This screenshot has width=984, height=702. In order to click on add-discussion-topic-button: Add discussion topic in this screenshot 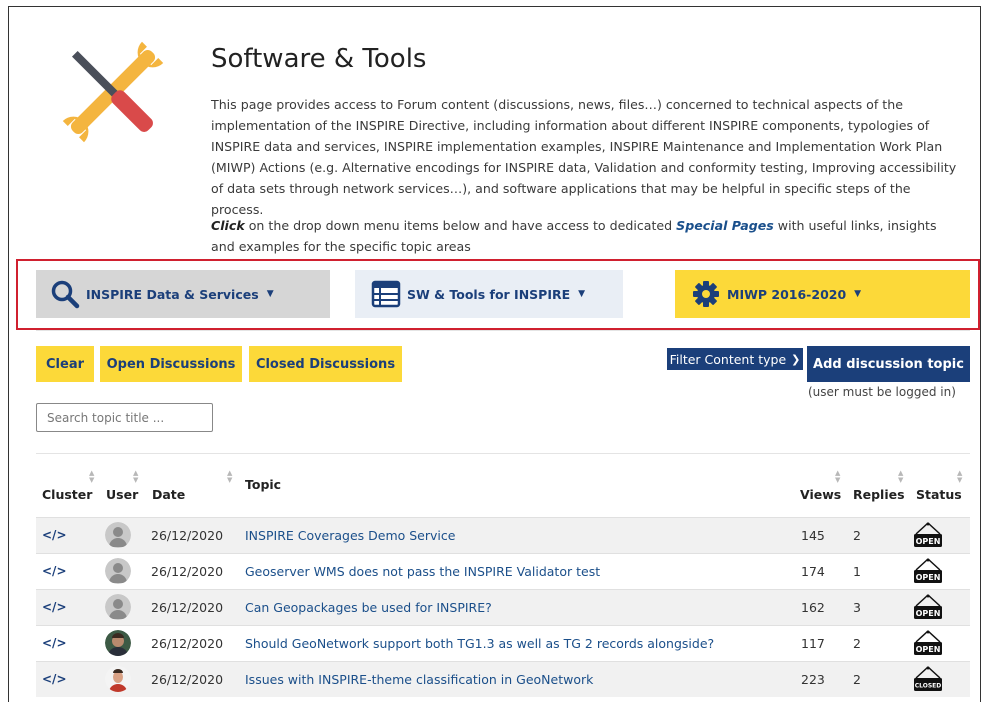, I will do `click(888, 364)`.